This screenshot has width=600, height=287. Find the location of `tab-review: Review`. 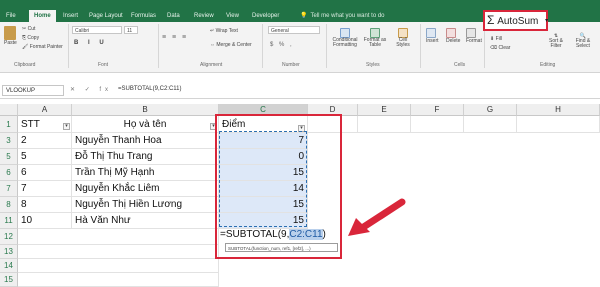

tab-review: Review is located at coordinates (204, 16).